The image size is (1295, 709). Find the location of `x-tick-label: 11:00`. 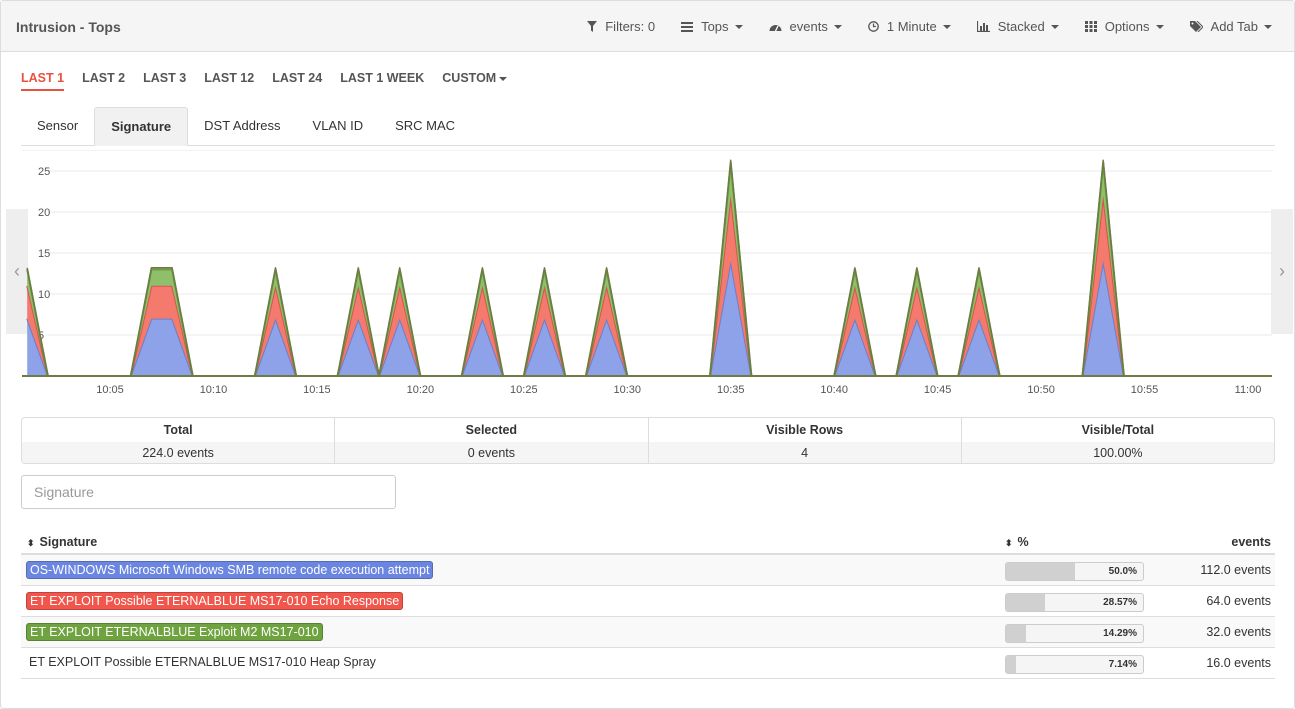

x-tick-label: 11:00 is located at coordinates (1248, 390).